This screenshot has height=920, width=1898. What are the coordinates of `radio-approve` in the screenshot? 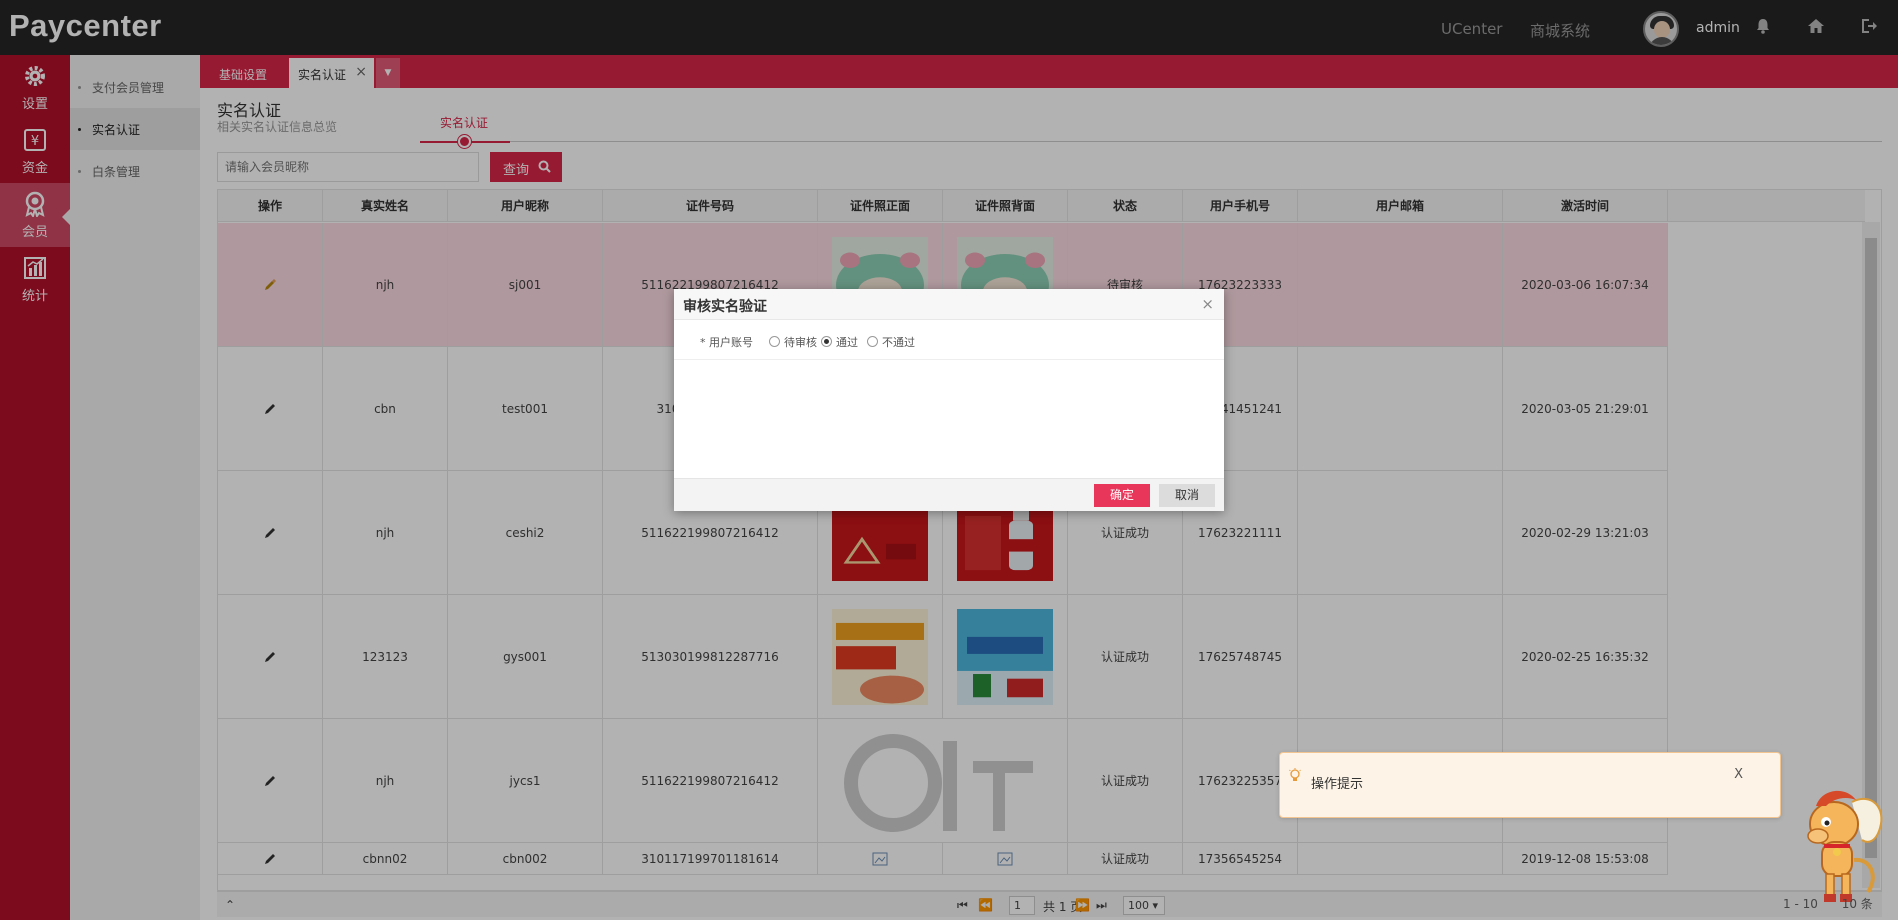 It's located at (826, 341).